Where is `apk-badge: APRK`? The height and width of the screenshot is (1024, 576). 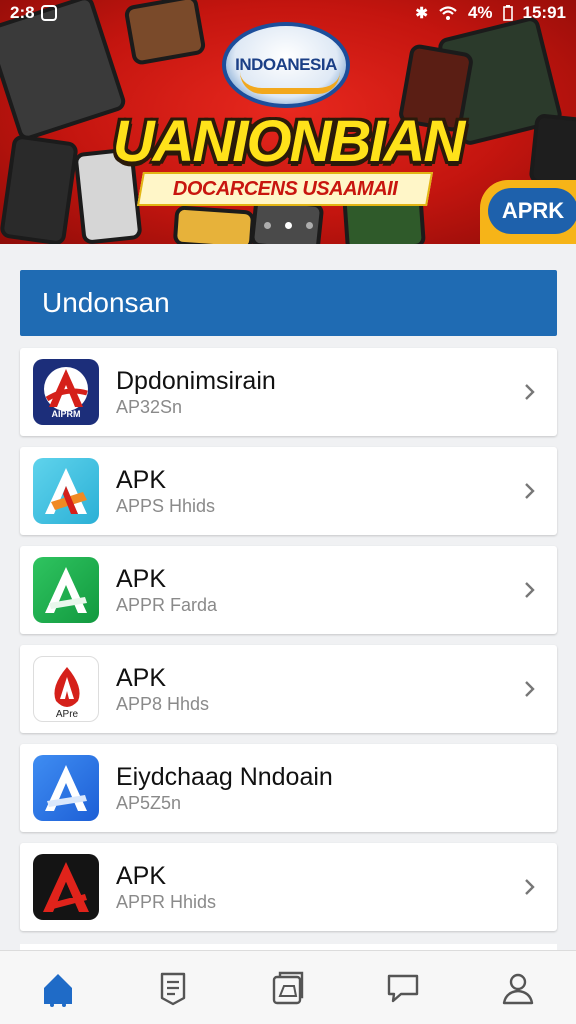 apk-badge: APRK is located at coordinates (528, 212).